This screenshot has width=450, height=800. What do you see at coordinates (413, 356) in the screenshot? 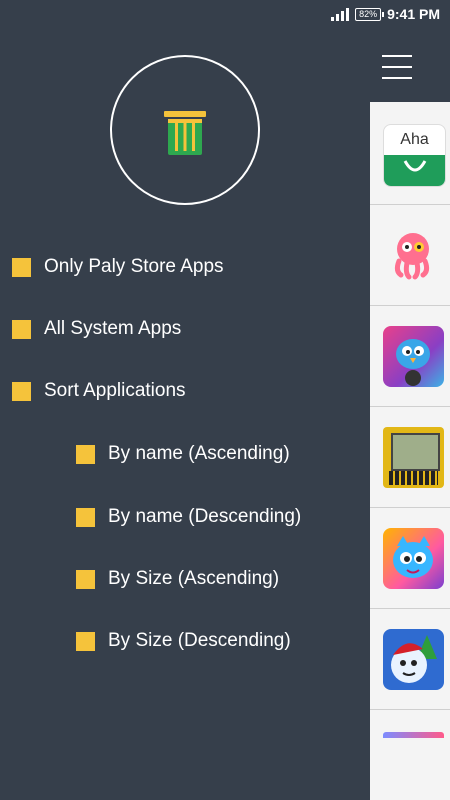
I see `blue-bird-game-icon` at bounding box center [413, 356].